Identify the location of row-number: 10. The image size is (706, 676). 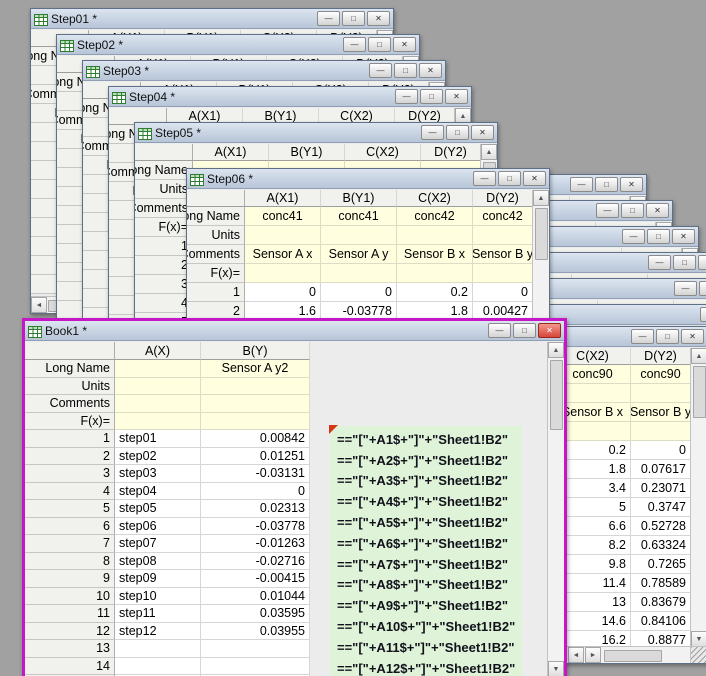
(70, 596).